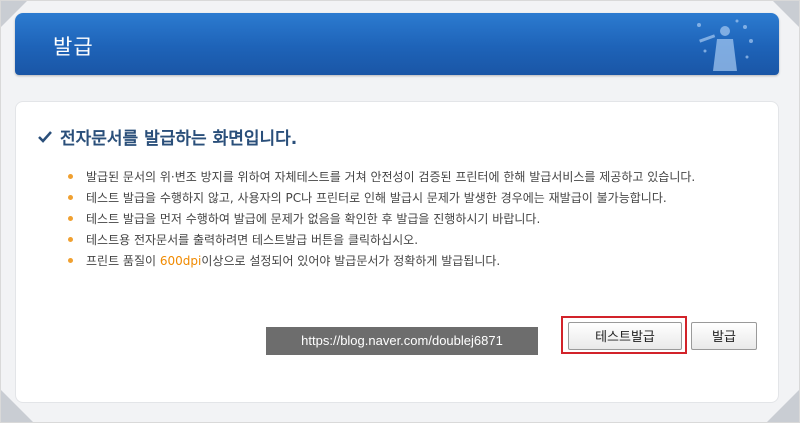  I want to click on list-item: 테스트용 전자문서를 출력하려면 테스트발급 버튼을 클릭하십시오., so click(413, 240).